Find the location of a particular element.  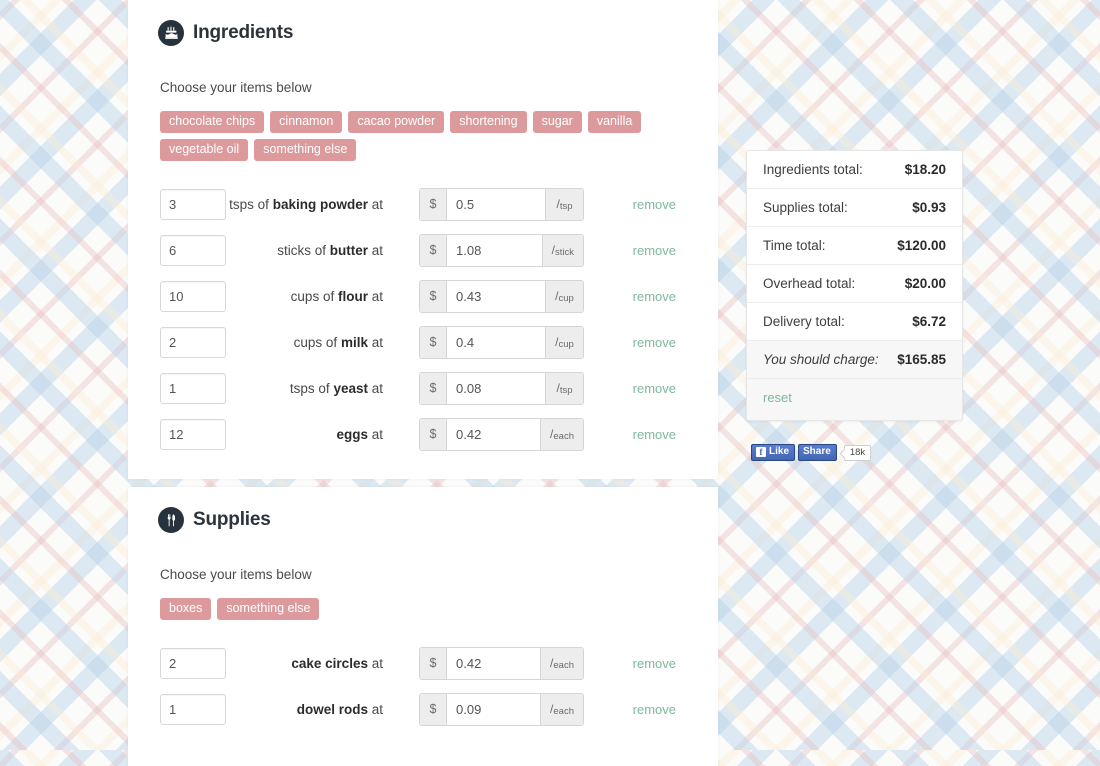

totals-value: $18.20 is located at coordinates (925, 169).